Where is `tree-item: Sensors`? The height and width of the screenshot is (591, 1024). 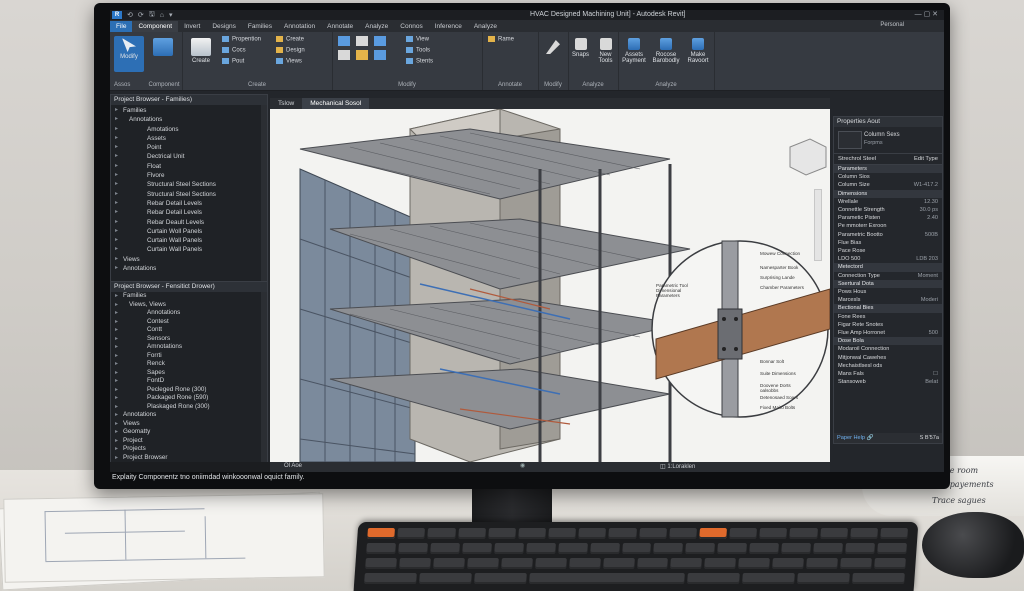
tree-item: Sensors is located at coordinates (191, 339).